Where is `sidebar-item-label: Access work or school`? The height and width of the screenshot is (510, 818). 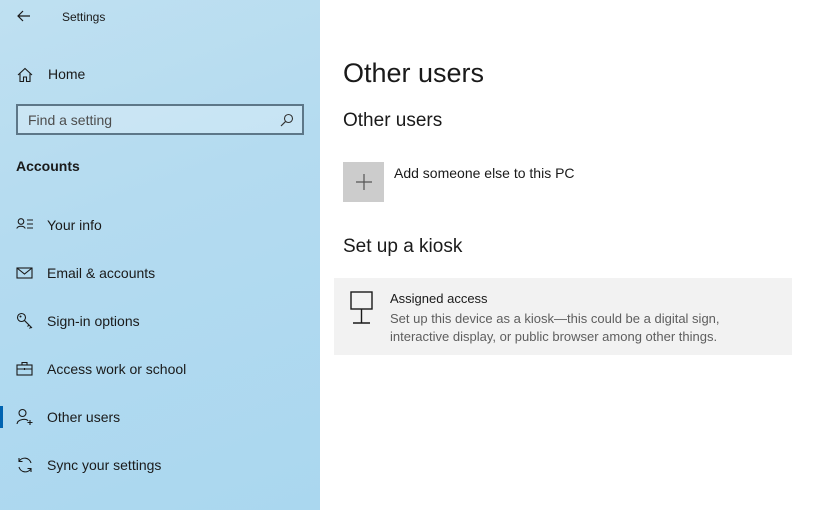
sidebar-item-label: Access work or school is located at coordinates (117, 369).